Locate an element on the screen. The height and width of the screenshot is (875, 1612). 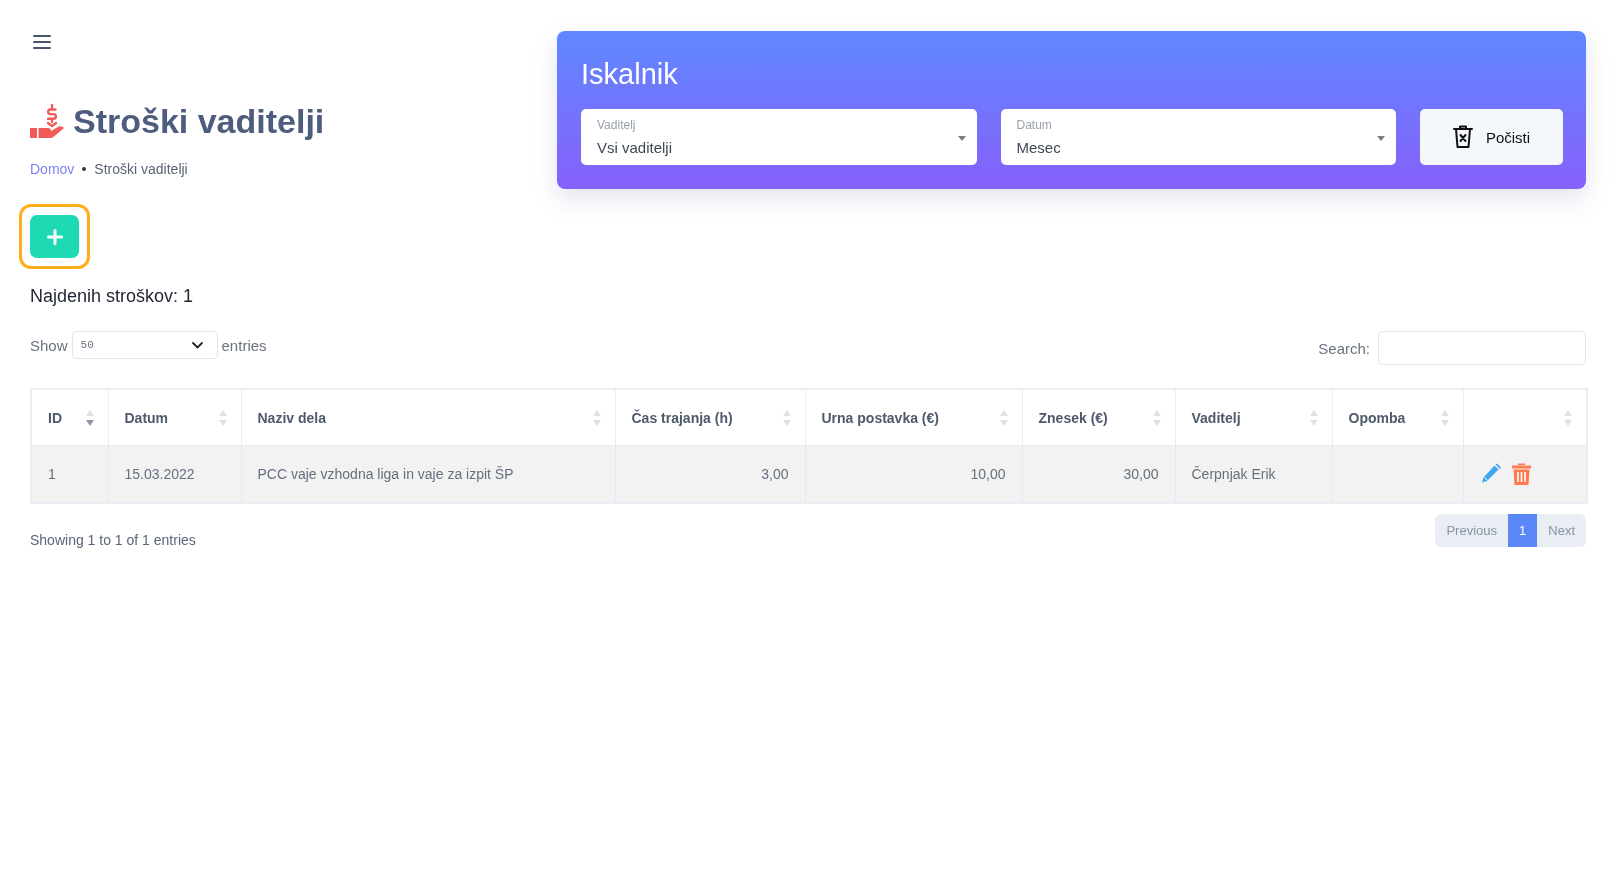
trash-icon is located at coordinates (1521, 474).